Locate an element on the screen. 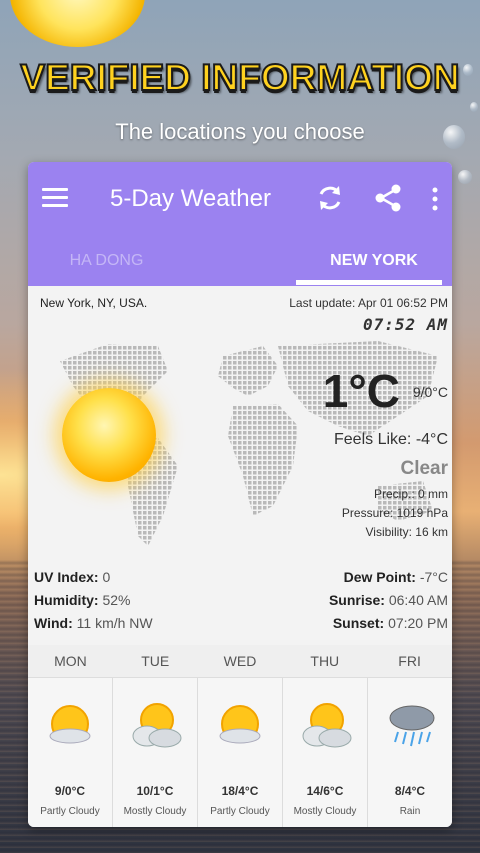 This screenshot has height=853, width=480. sunset: Sunset: 07:20 PM is located at coordinates (390, 623).